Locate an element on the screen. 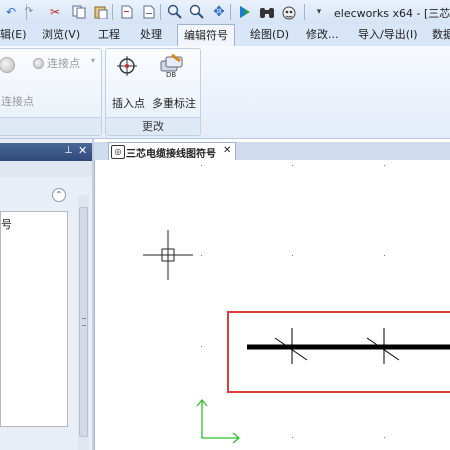 This screenshot has height=450, width=450. multi-annotation-icon: DB is located at coordinates (172, 67).